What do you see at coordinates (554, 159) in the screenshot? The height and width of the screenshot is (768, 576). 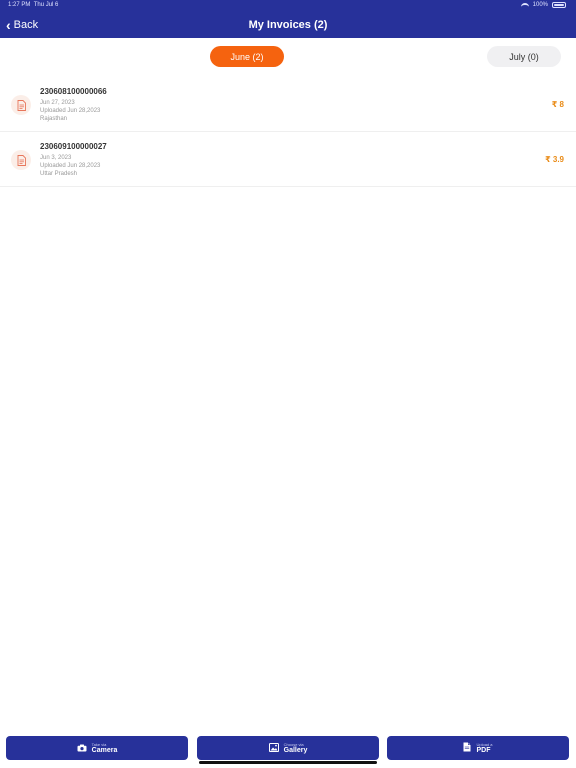 I see `invoice-amount: ₹ 3.9` at bounding box center [554, 159].